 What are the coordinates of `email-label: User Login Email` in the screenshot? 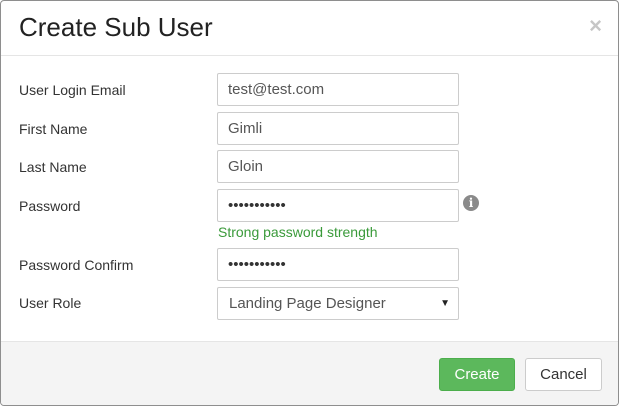 It's located at (72, 90).